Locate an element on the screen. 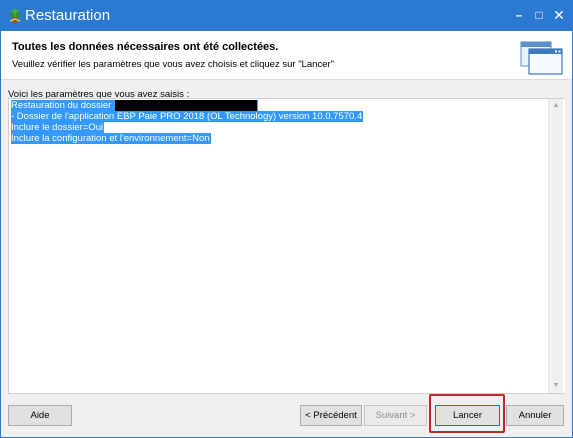 The height and width of the screenshot is (438, 573). annotation-highlight-box is located at coordinates (467, 413).